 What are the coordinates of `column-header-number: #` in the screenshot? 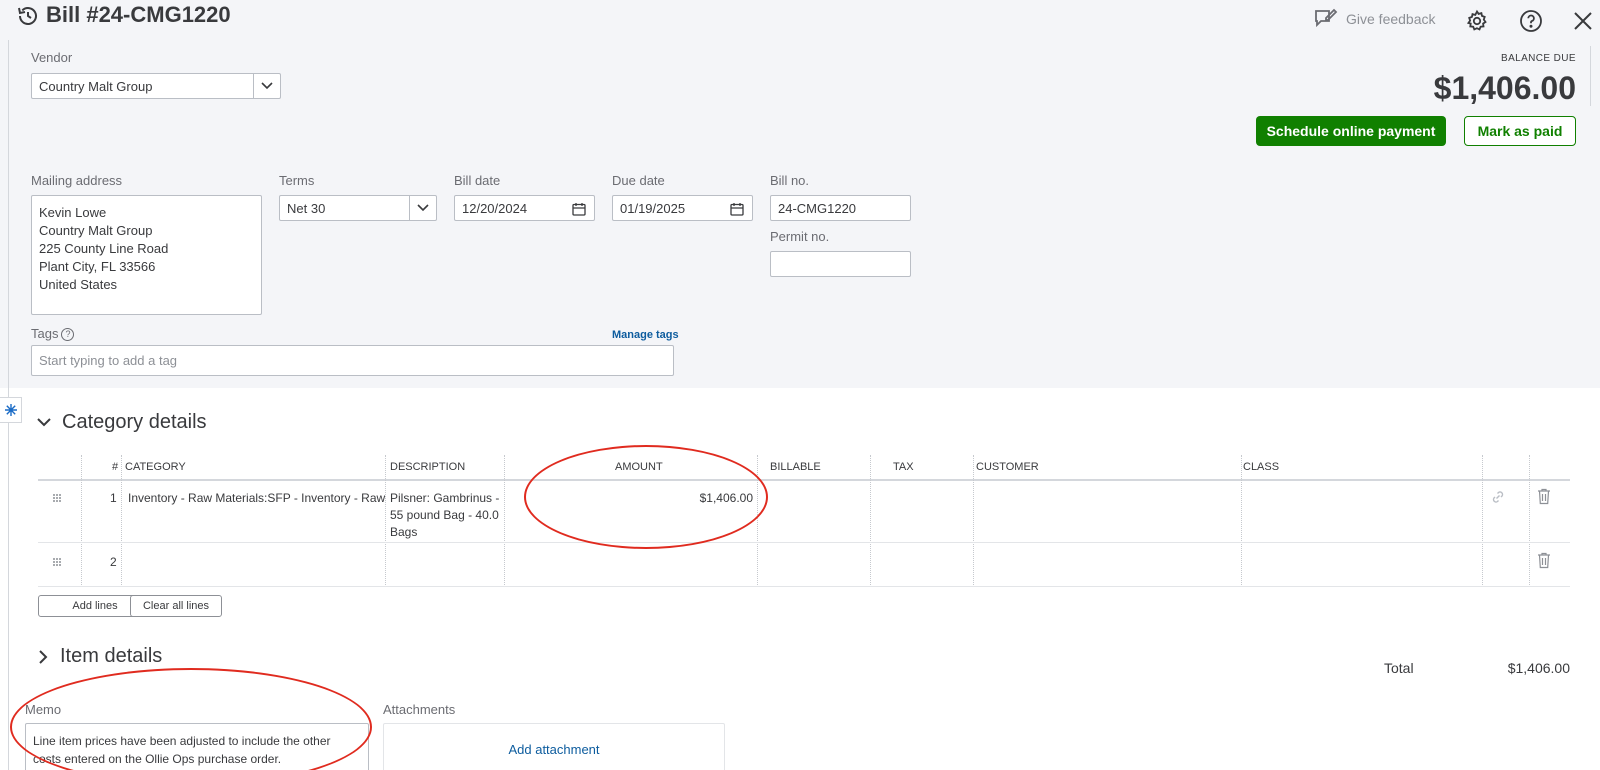 It's located at (115, 467).